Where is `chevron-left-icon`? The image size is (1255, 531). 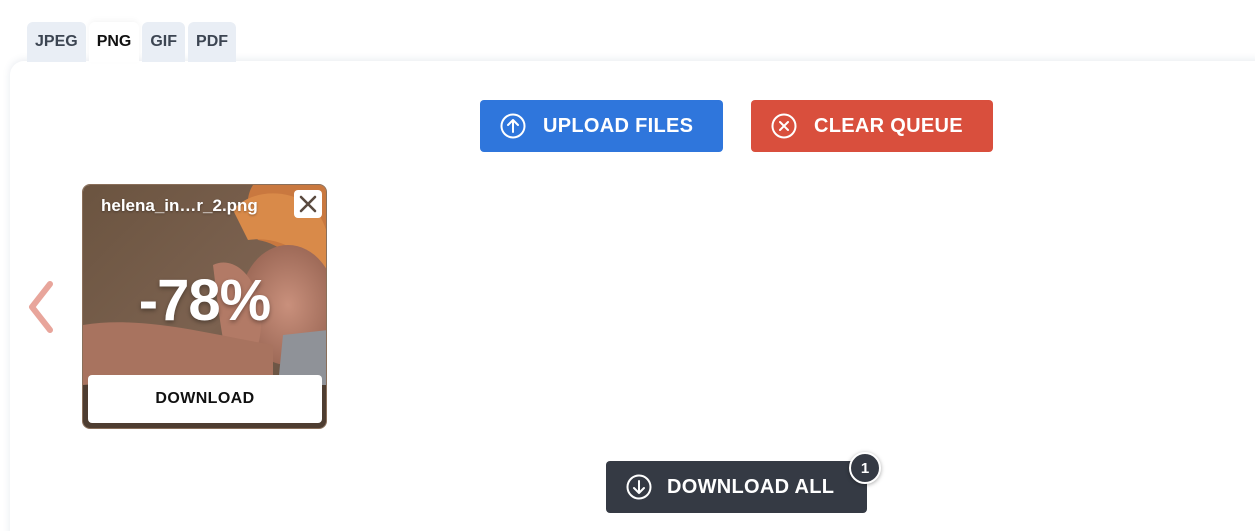
chevron-left-icon is located at coordinates (41, 307).